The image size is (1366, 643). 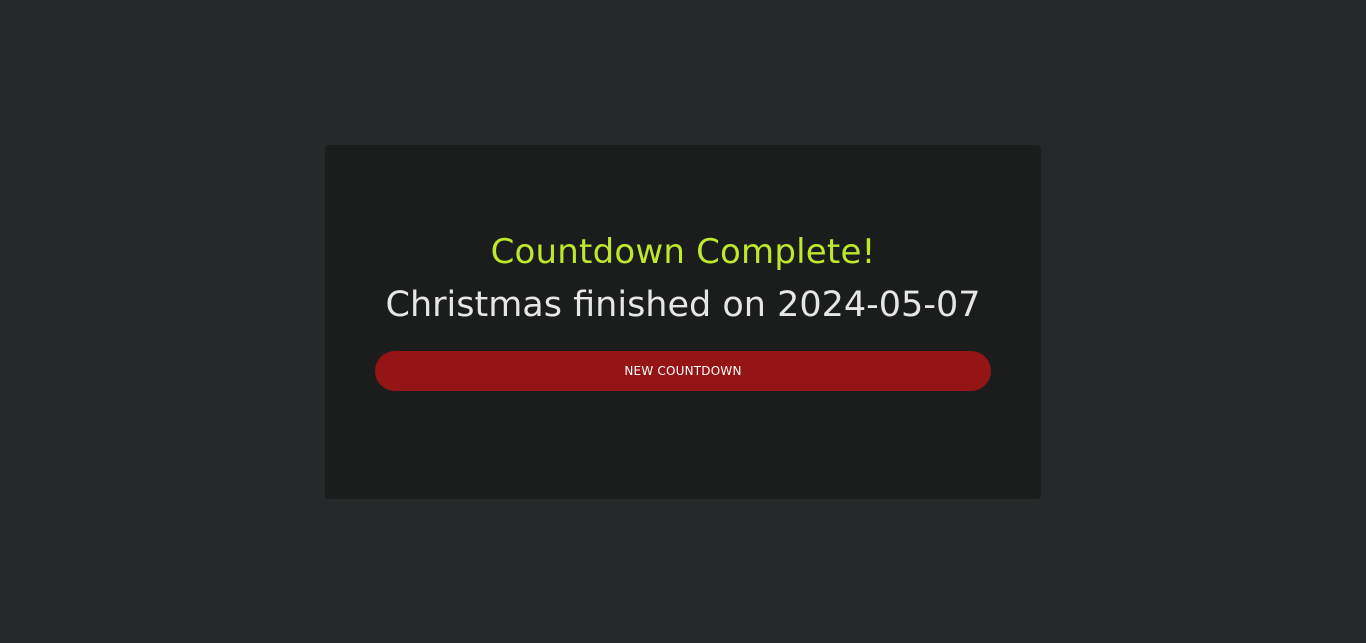 What do you see at coordinates (683, 371) in the screenshot?
I see `new-countdown-button: NEW COUNTDOWN` at bounding box center [683, 371].